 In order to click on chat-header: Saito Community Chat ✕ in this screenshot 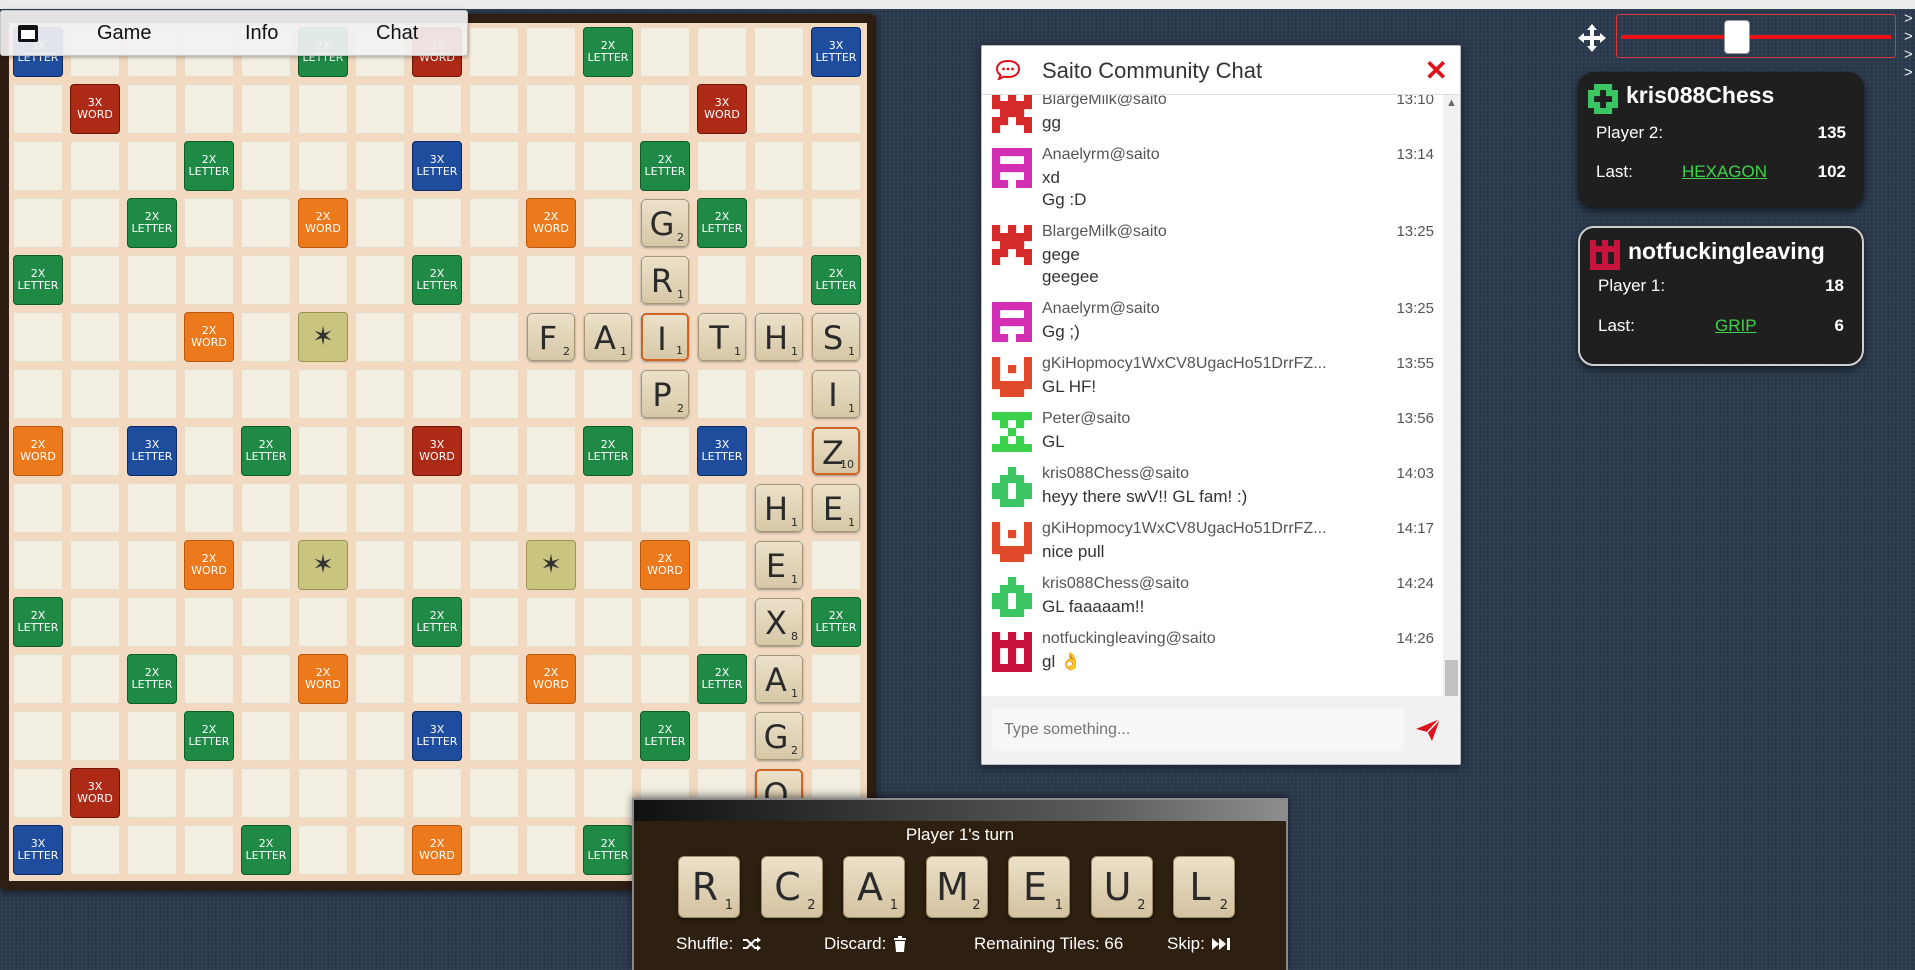, I will do `click(1221, 70)`.